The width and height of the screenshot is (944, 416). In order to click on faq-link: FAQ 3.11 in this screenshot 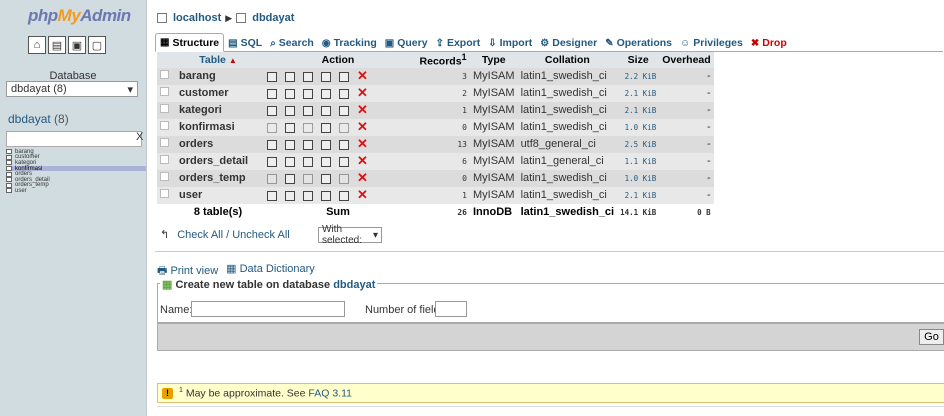, I will do `click(330, 393)`.